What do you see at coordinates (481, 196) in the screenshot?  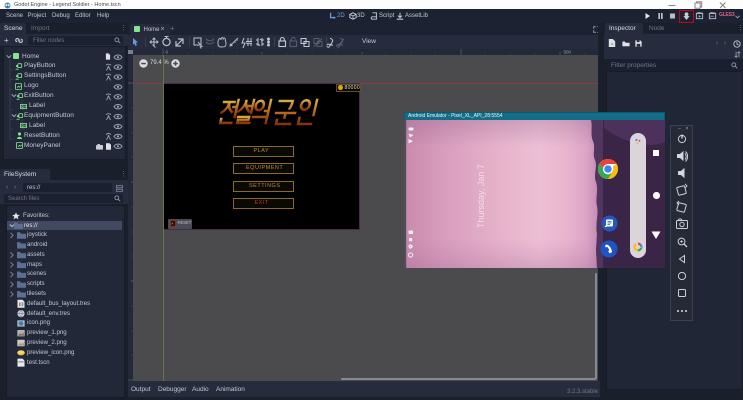 I see `svg-text: Thursday, Jan 7` at bounding box center [481, 196].